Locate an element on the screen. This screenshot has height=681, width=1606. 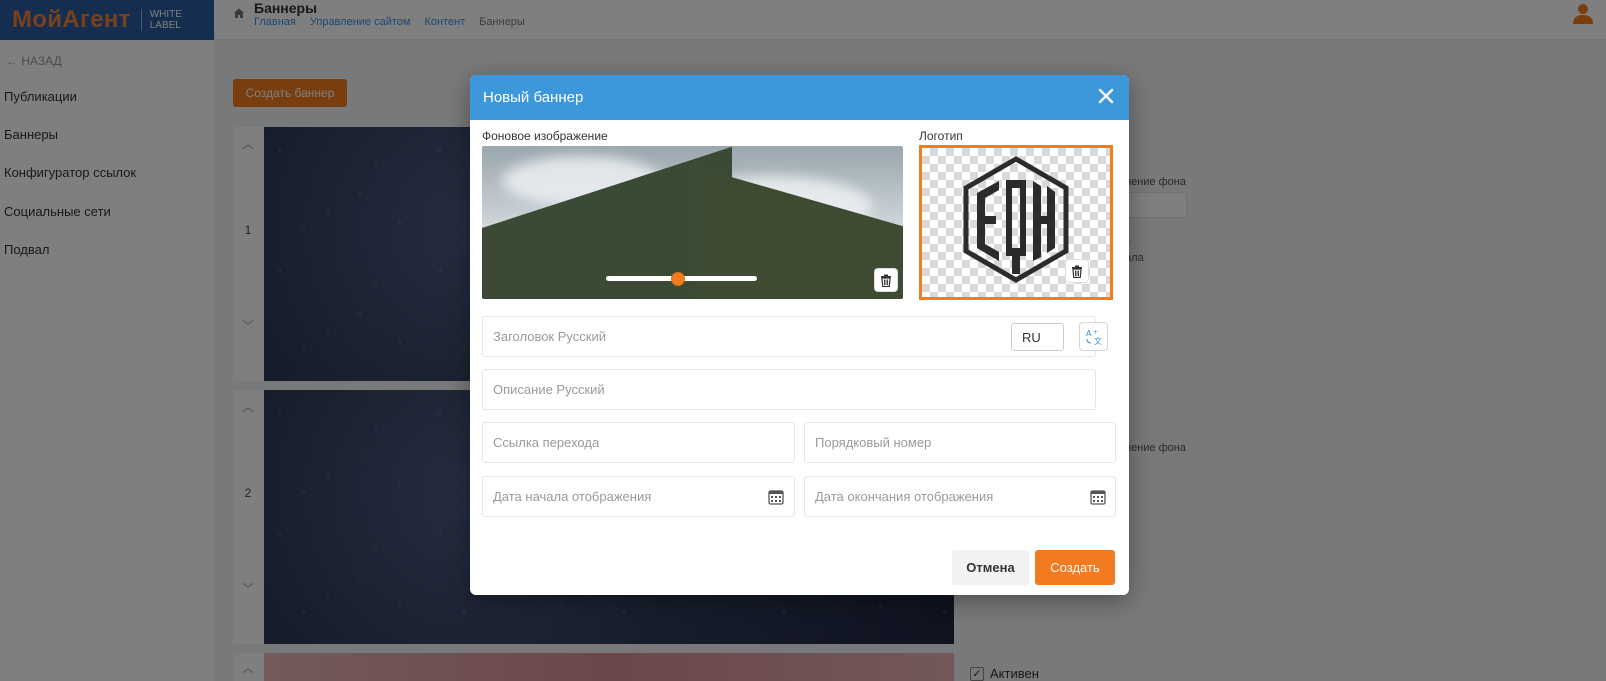
bg-image-label: Фоновое изображение is located at coordinates (545, 136).